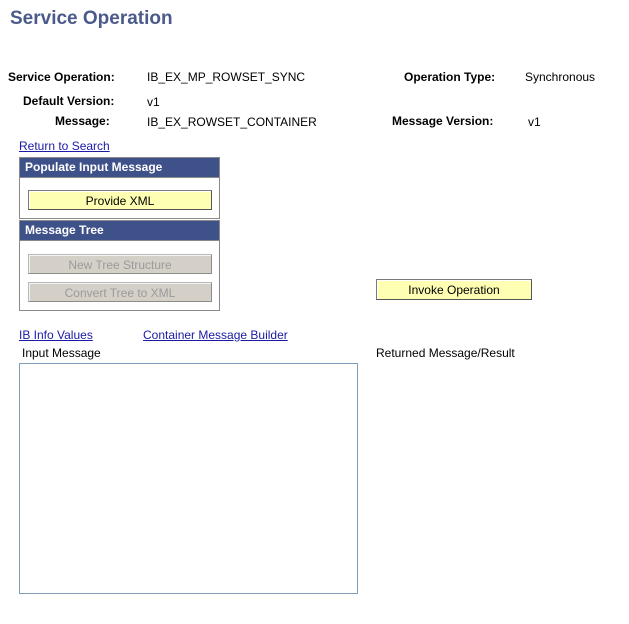 Image resolution: width=629 pixels, height=624 pixels. Describe the element at coordinates (91, 18) in the screenshot. I see `page-title: Service Operation` at that location.